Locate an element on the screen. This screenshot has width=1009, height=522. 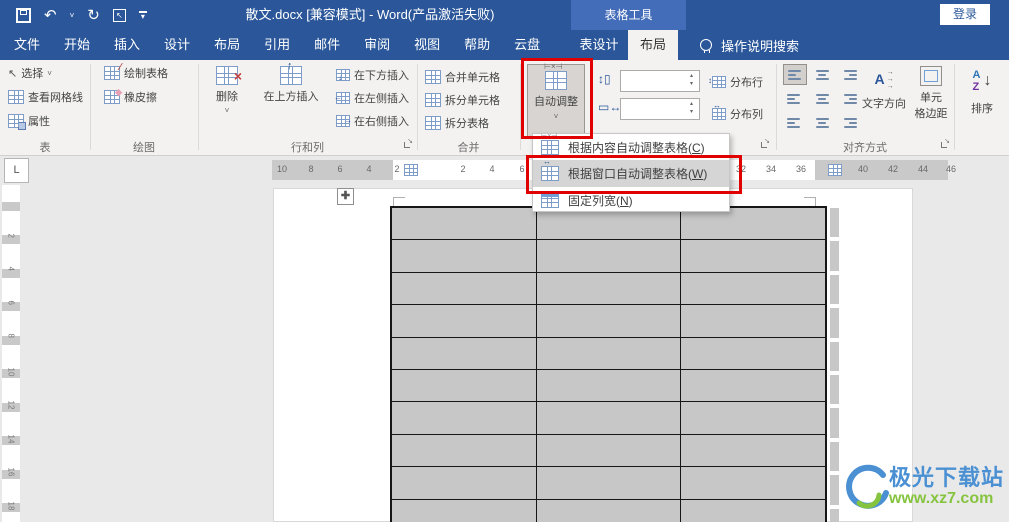
distribute-rows-button: ↕ 分布行 is located at coordinates (735, 82).